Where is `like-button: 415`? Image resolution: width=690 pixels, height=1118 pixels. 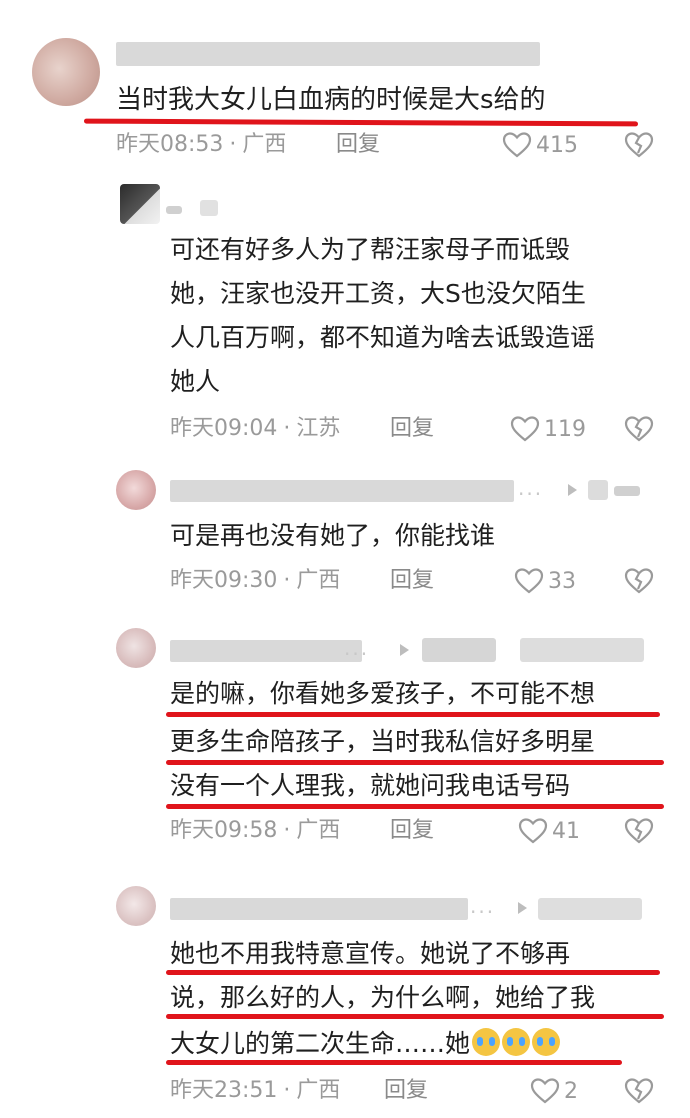
like-button: 415 is located at coordinates (540, 145).